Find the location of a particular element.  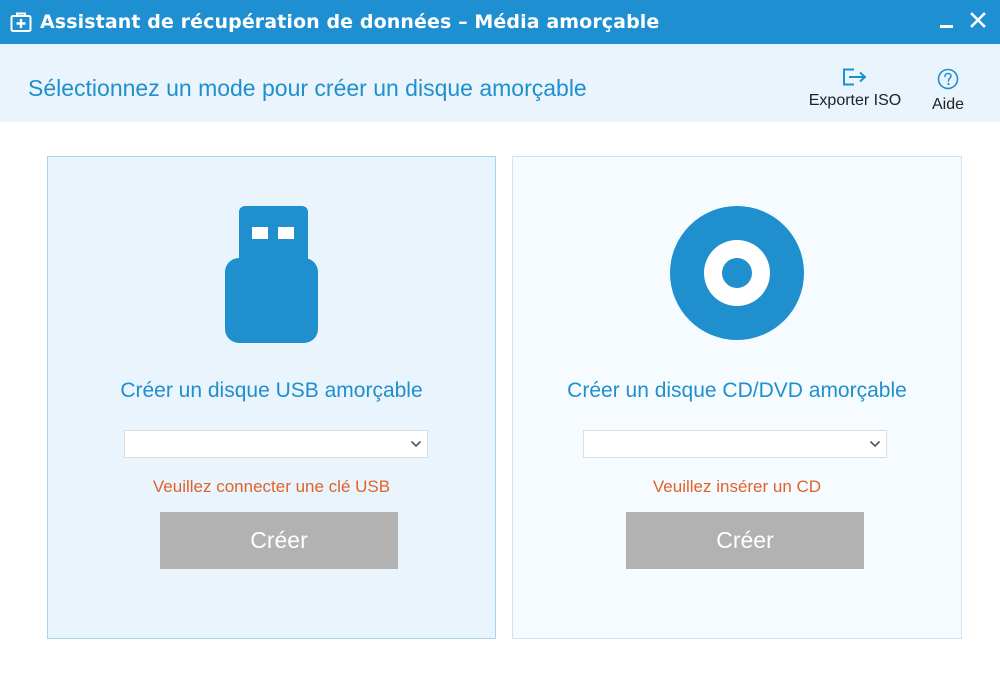

help-button: Aide is located at coordinates (948, 91).